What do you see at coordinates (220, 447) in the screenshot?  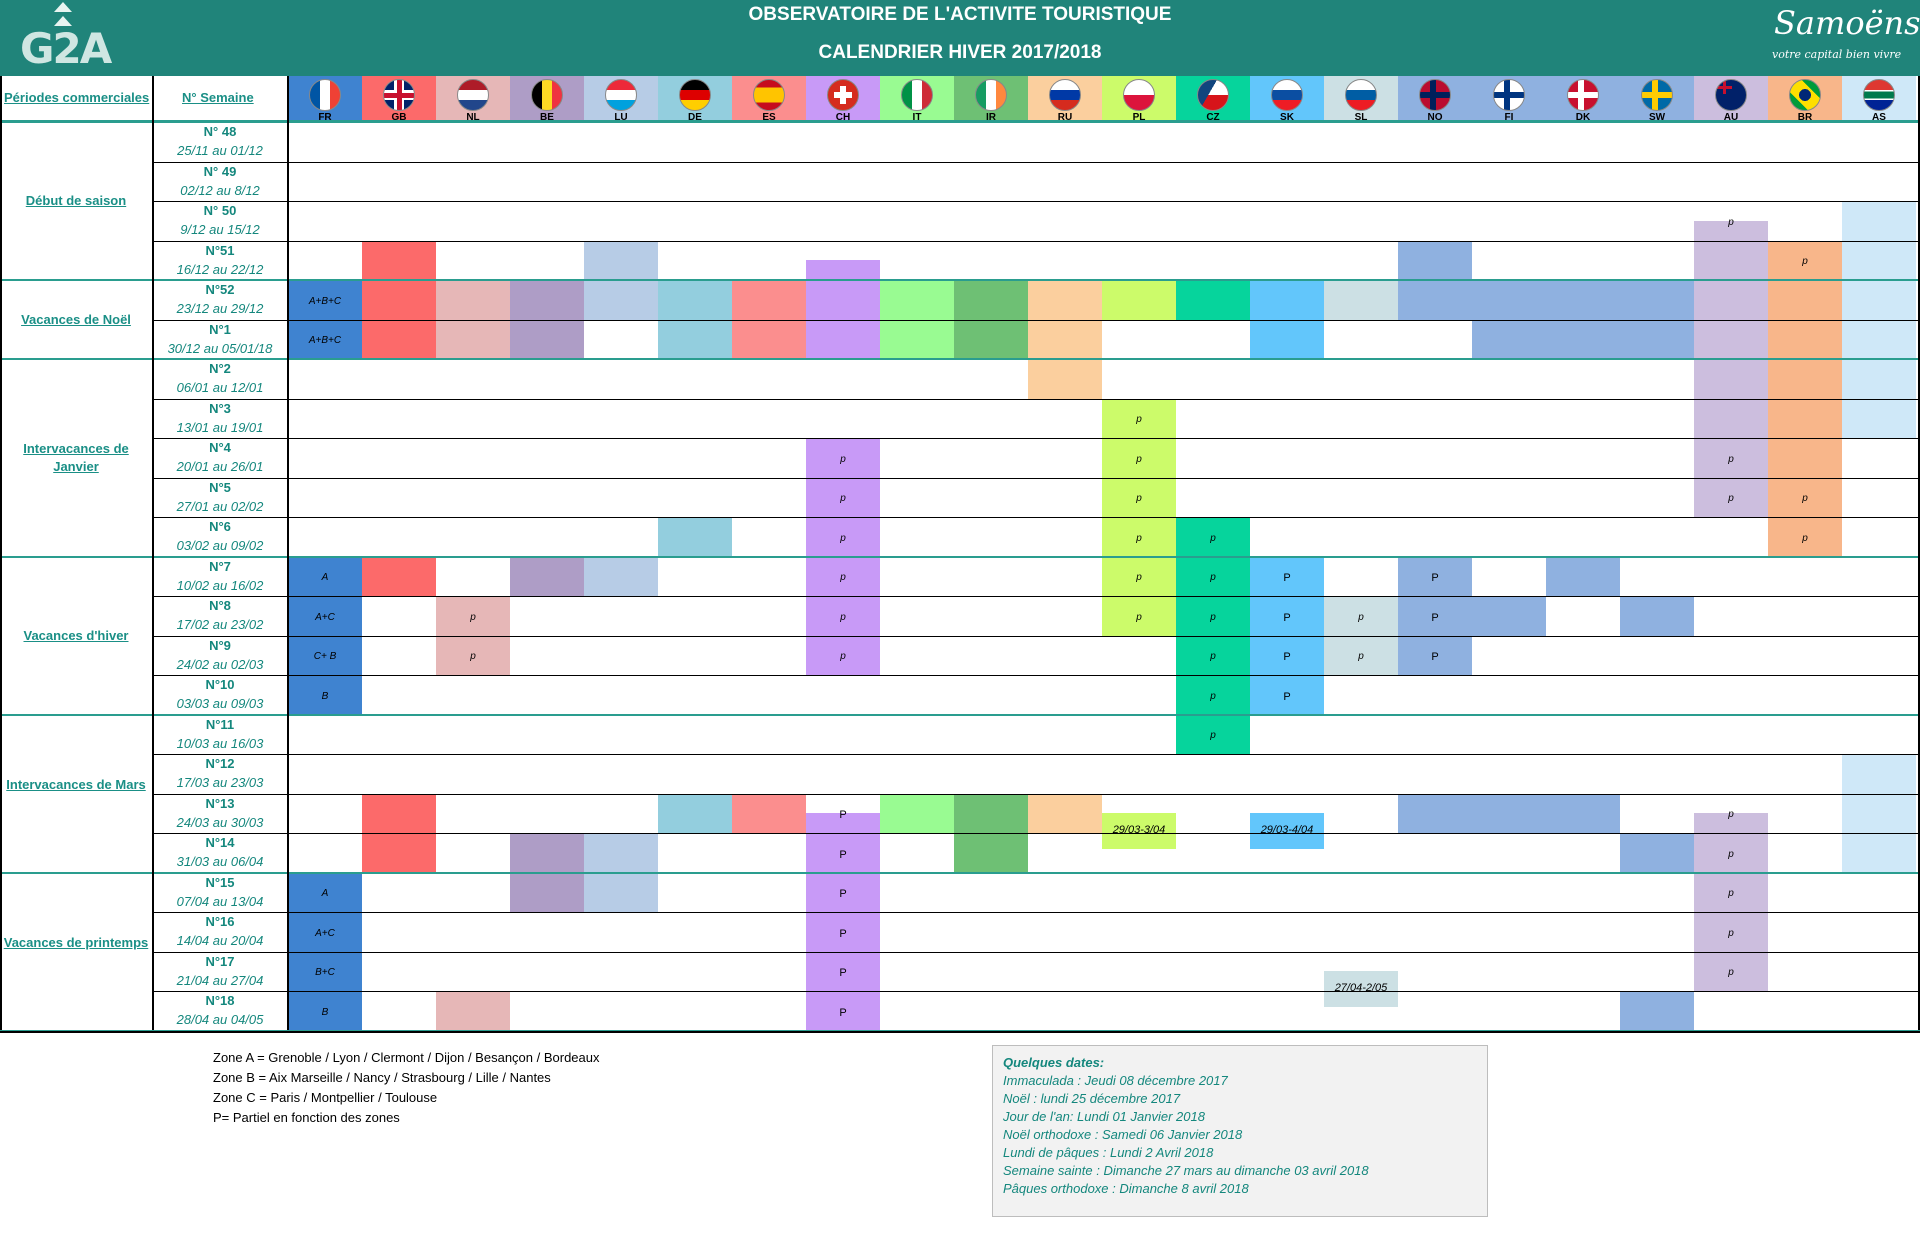 I see `week-number: N°4` at bounding box center [220, 447].